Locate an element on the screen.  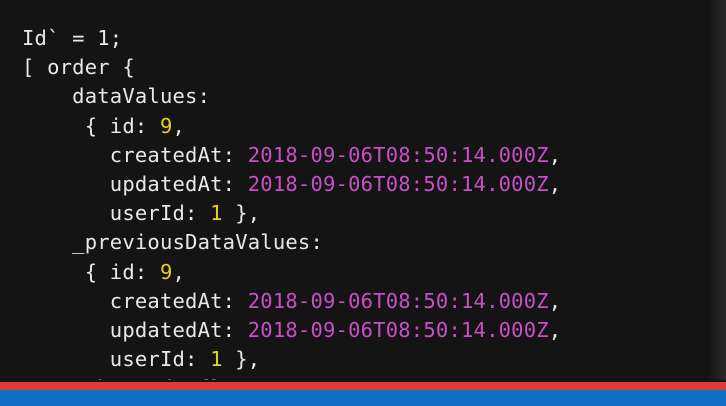
code-token: _changed: {}, is located at coordinates (128, 378).